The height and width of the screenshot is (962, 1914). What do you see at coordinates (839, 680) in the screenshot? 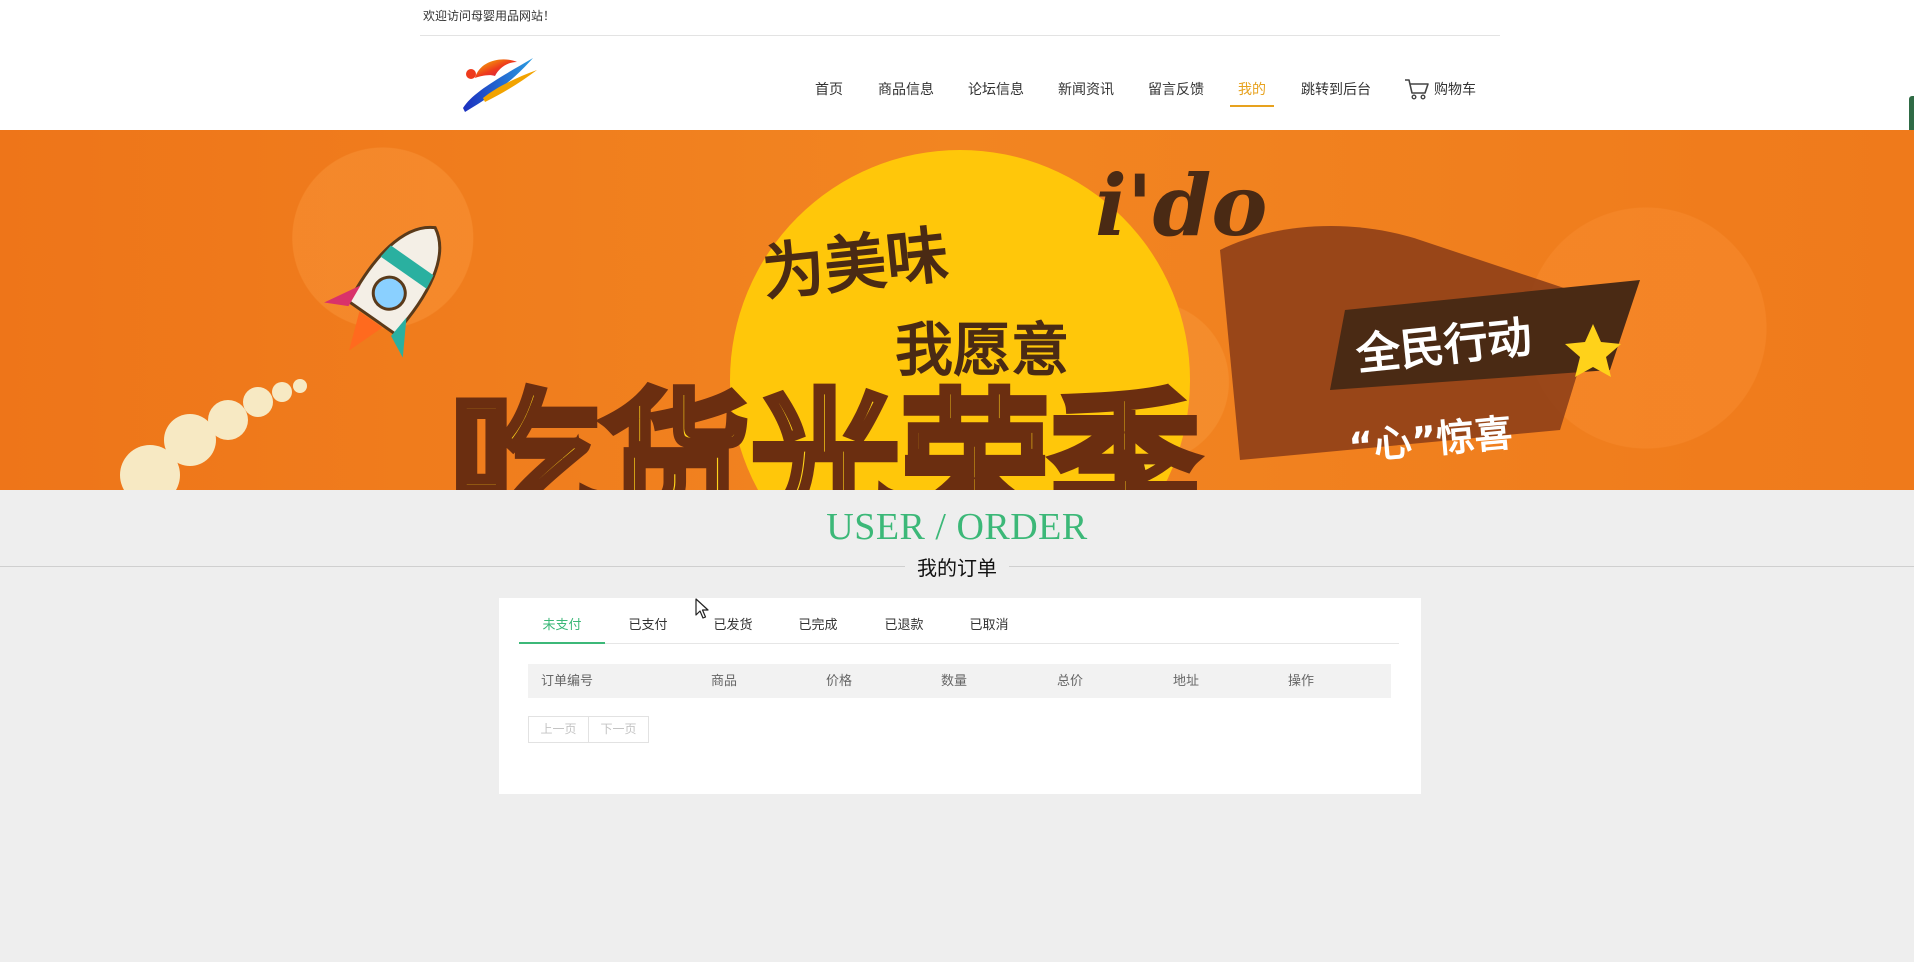
I see `col-price: 价格` at bounding box center [839, 680].